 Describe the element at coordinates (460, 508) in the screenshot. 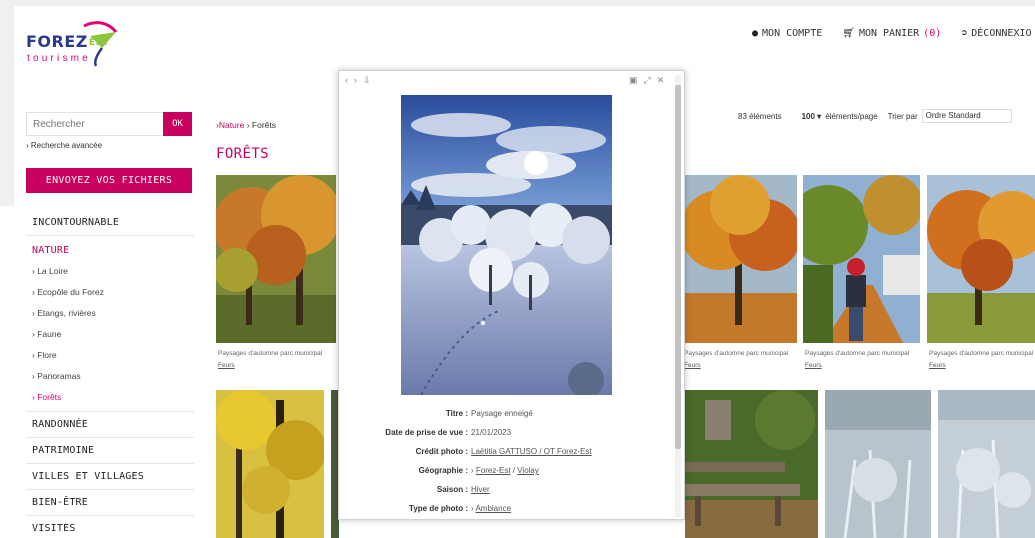

I see `meta-row-type: Type de photo : › Ambiance` at that location.